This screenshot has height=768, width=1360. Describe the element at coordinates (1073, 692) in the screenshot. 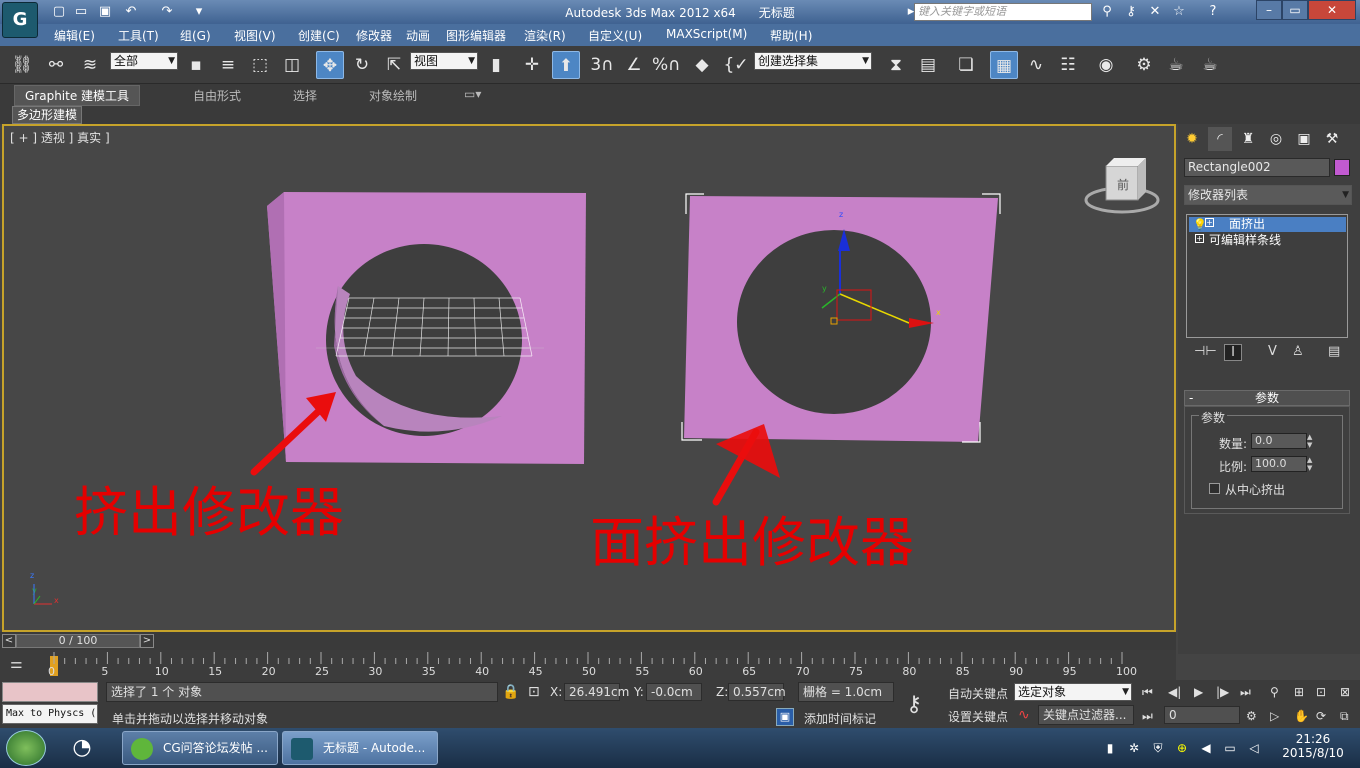

I see `key-mode-dropdown: 选定对象` at that location.